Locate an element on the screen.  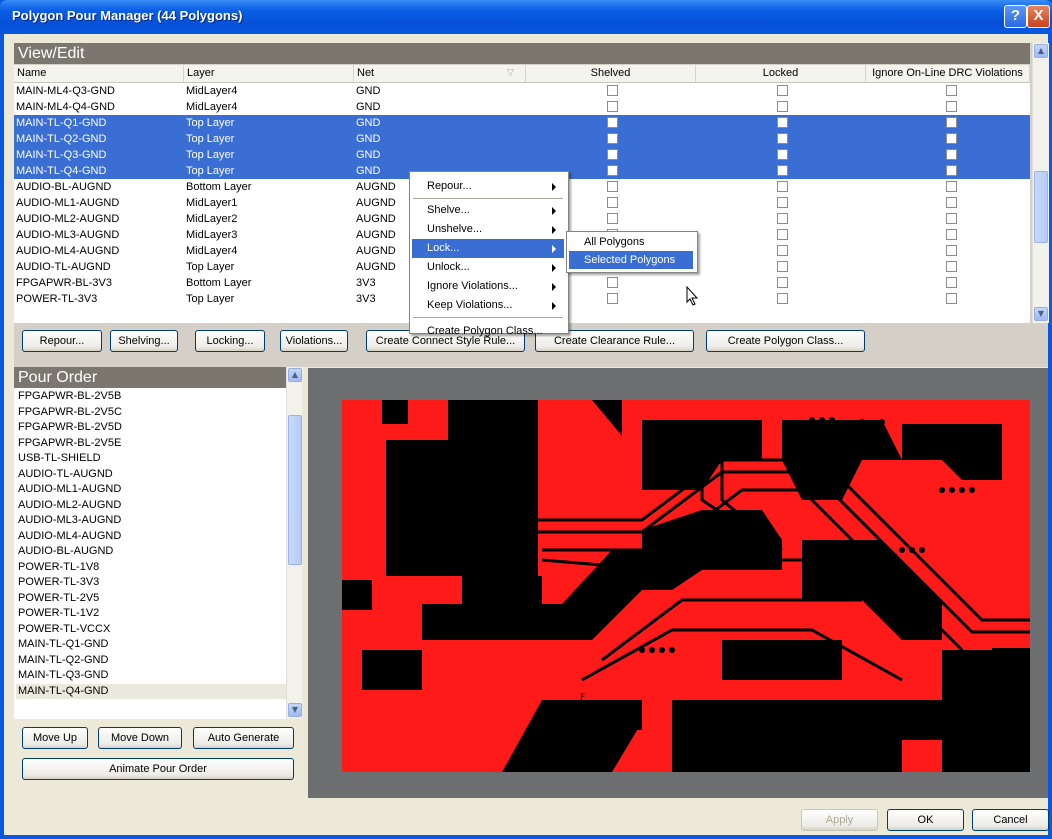
move-up-button: Move Up is located at coordinates (55, 738).